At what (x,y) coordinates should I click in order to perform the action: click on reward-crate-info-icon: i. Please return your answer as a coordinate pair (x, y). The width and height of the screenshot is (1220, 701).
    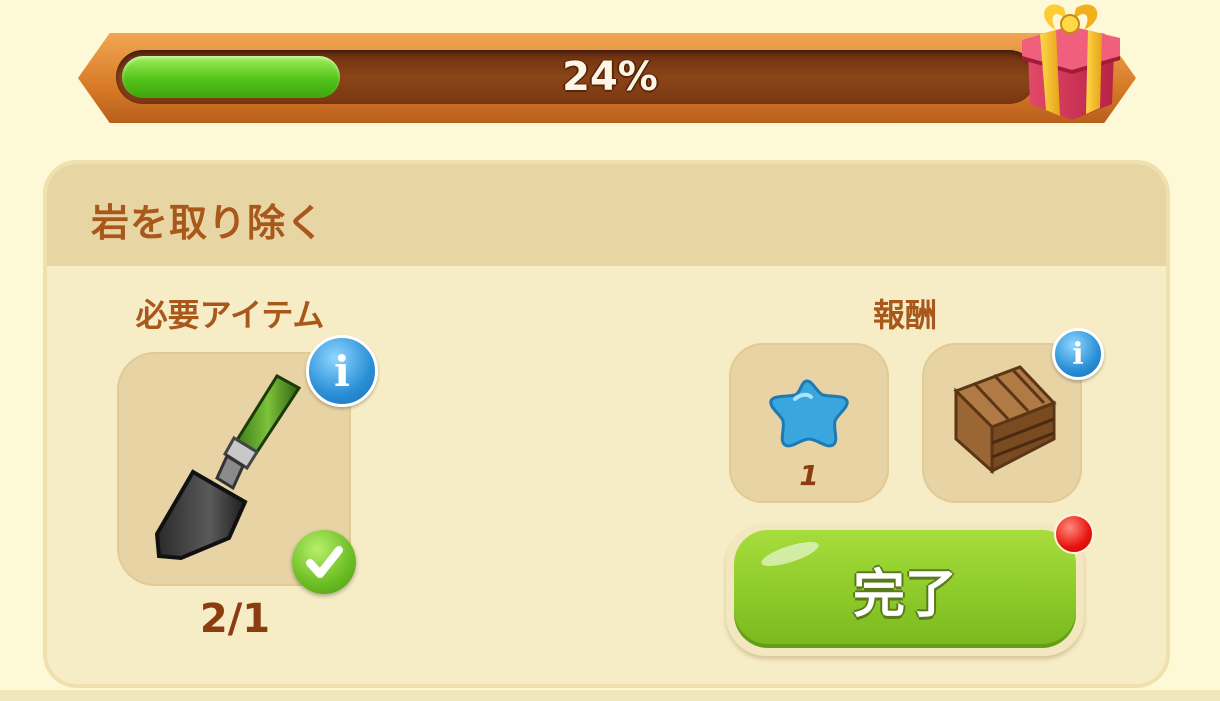
    Looking at the image, I should click on (1078, 354).